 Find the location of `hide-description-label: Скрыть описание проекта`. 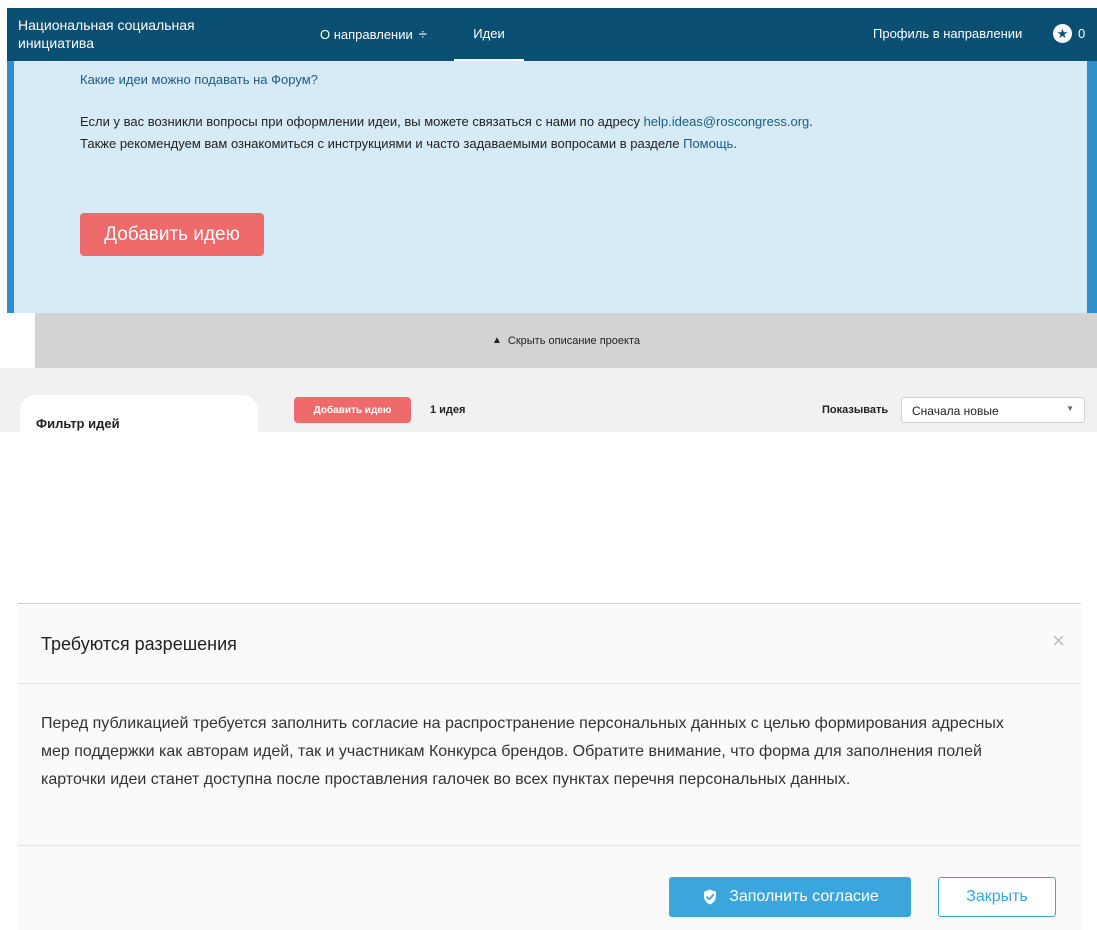

hide-description-label: Скрыть описание проекта is located at coordinates (574, 340).